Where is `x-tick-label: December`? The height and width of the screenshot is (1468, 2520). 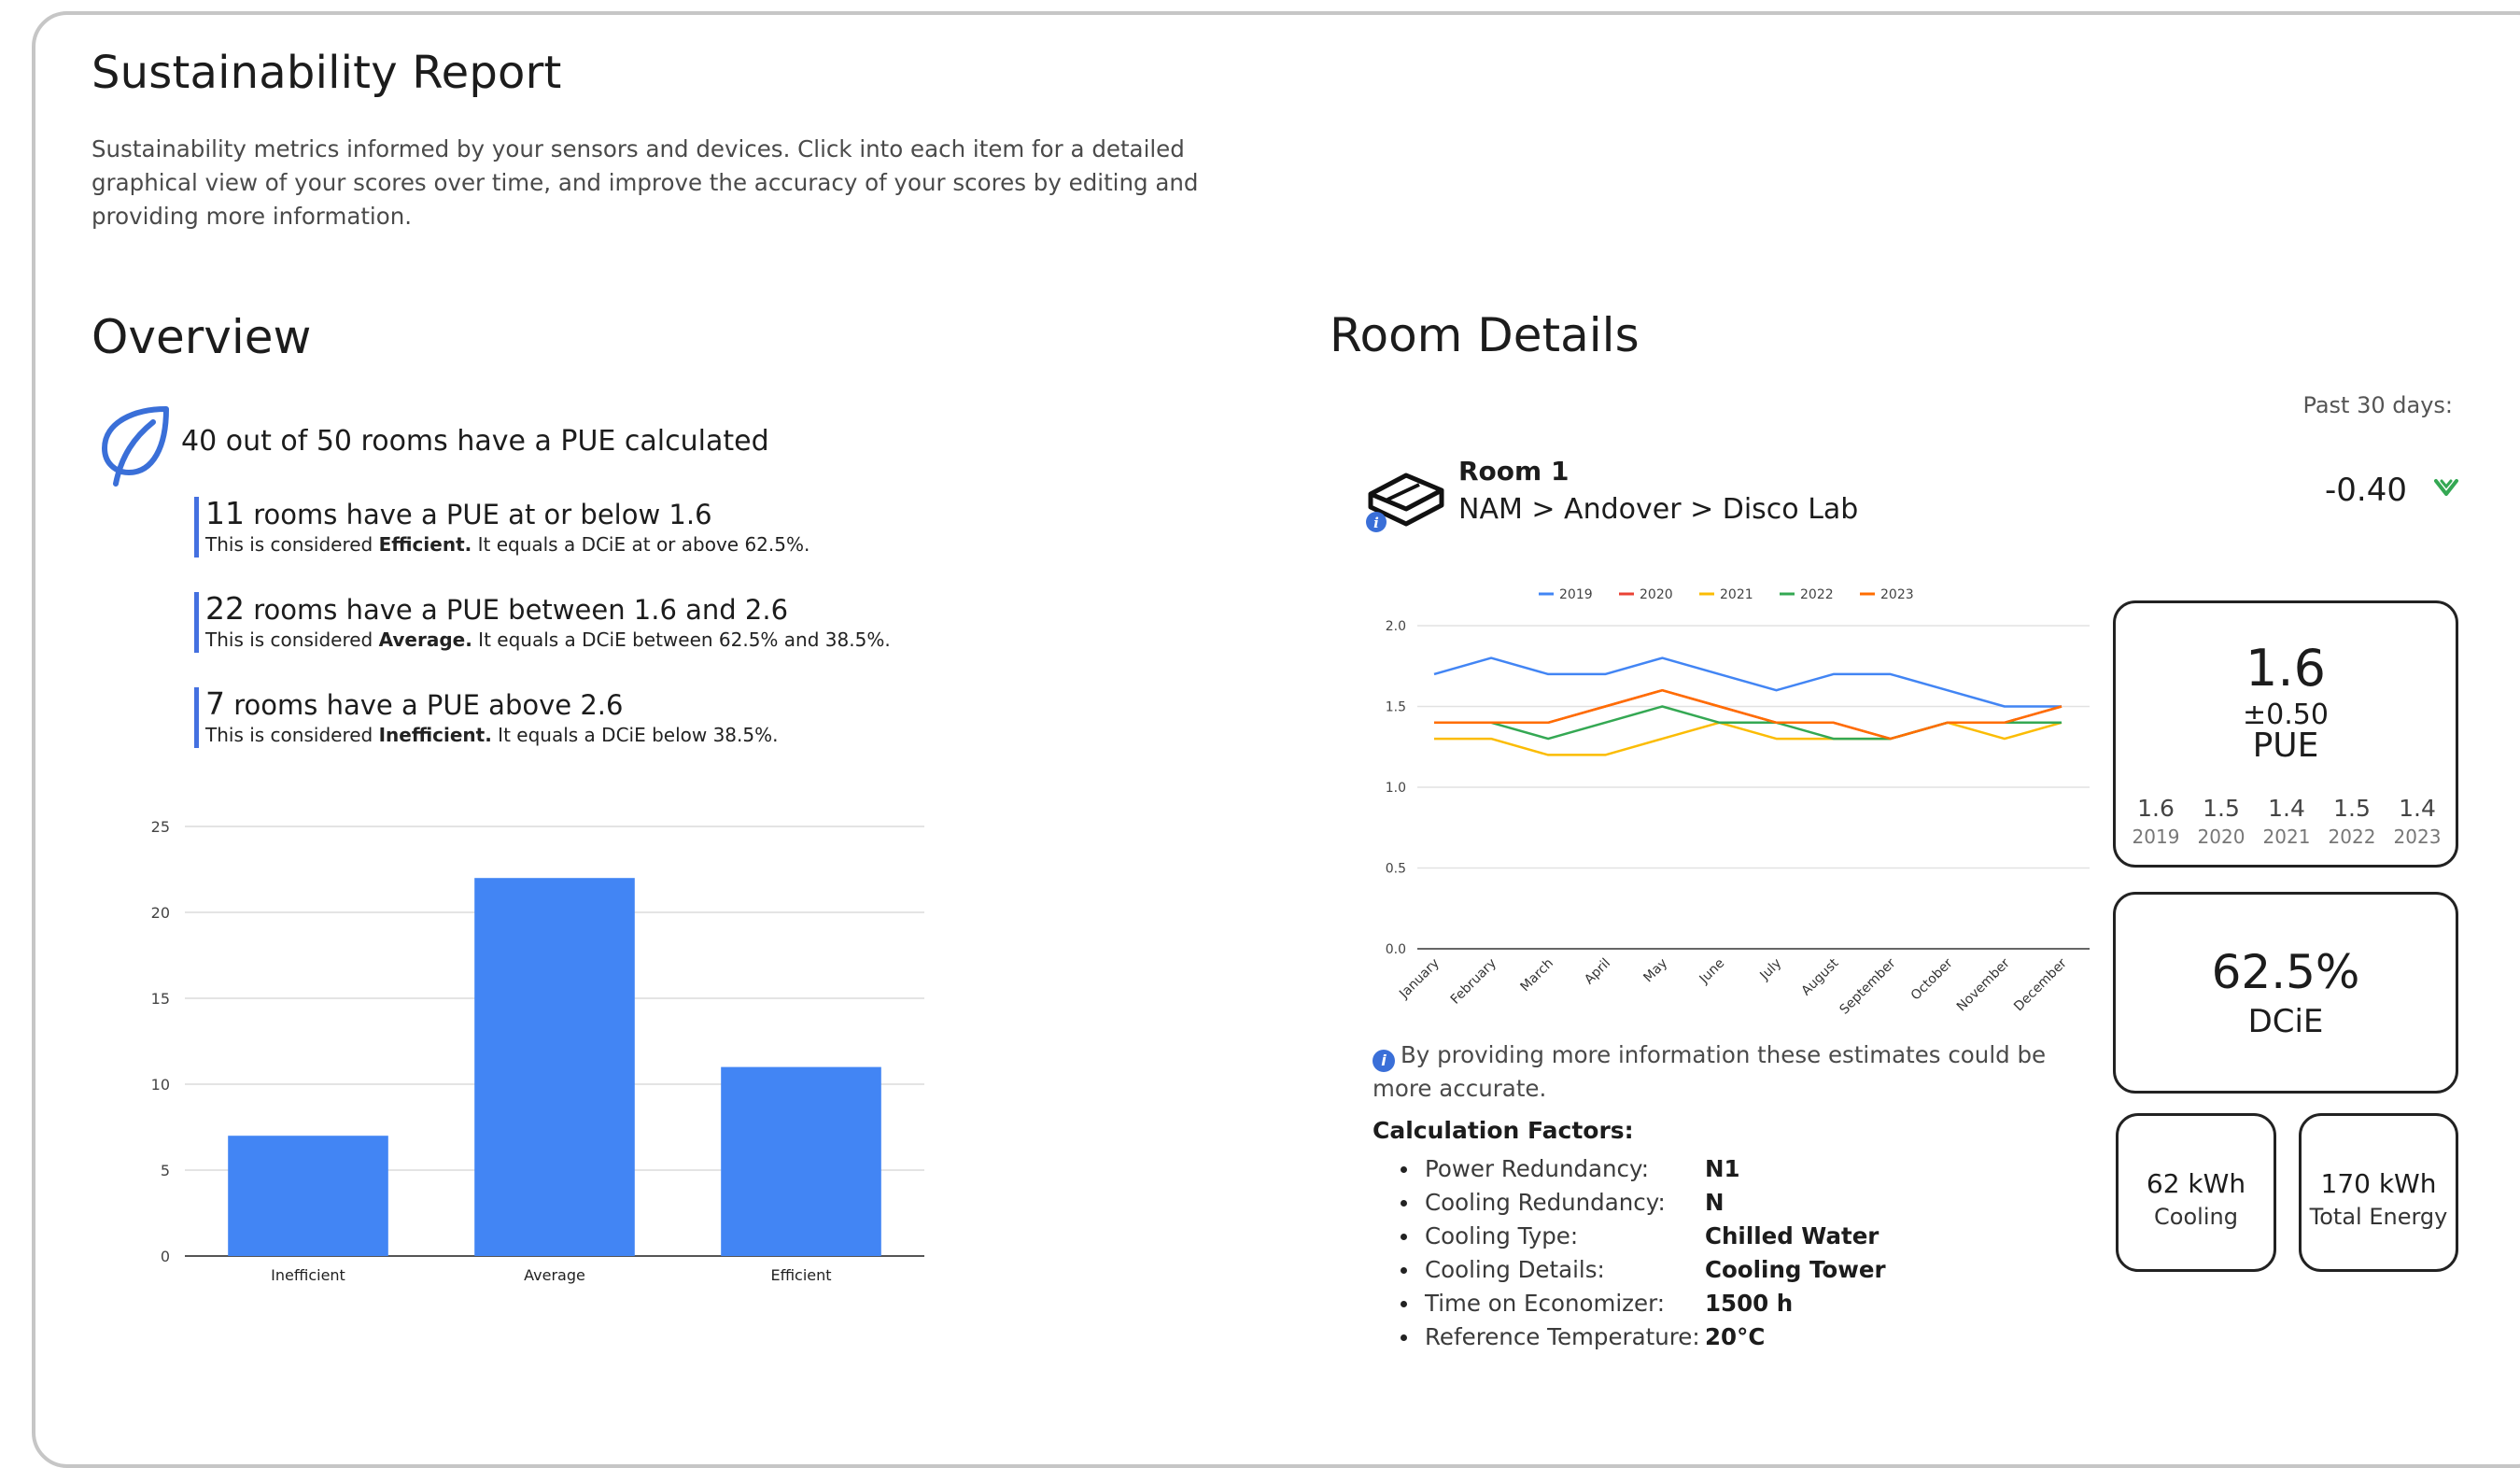
x-tick-label: December is located at coordinates (2040, 984).